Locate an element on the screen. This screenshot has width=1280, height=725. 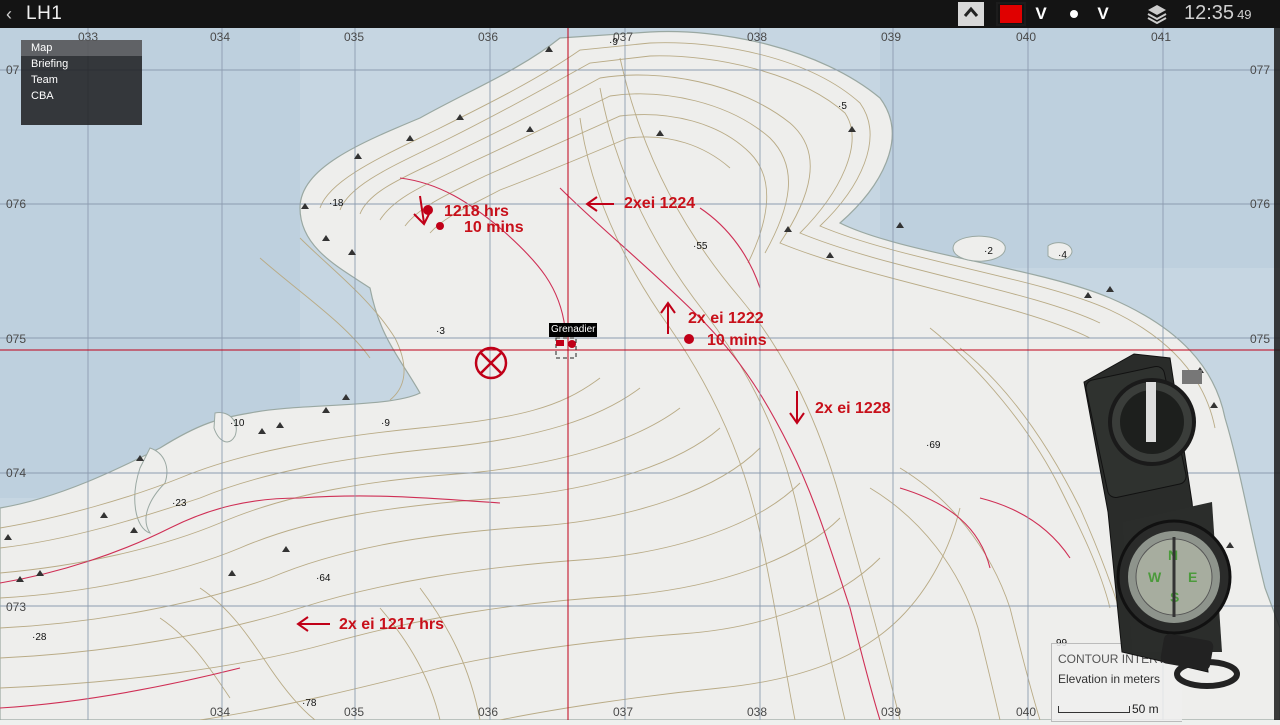
svg-text: E is located at coordinates (1192, 577).